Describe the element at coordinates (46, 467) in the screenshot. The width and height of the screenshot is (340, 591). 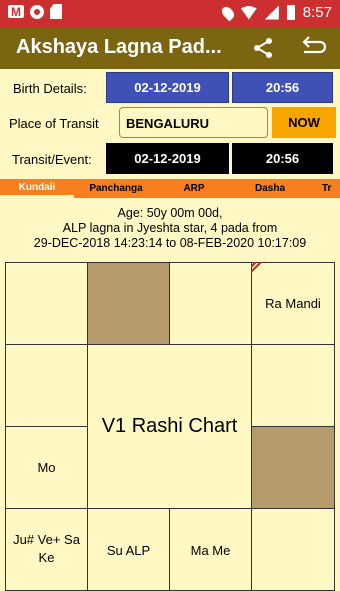
I see `chart-cell-r2c0: Mo` at that location.